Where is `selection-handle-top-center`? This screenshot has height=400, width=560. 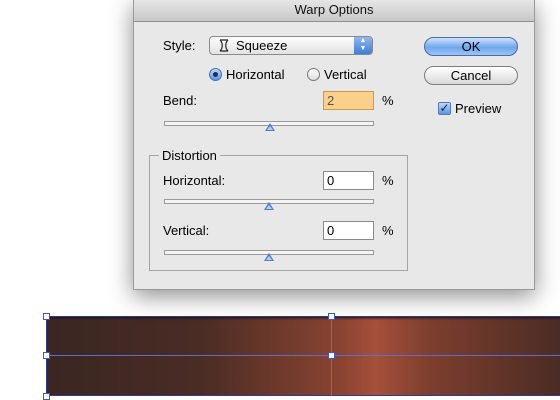
selection-handle-top-center is located at coordinates (331, 316).